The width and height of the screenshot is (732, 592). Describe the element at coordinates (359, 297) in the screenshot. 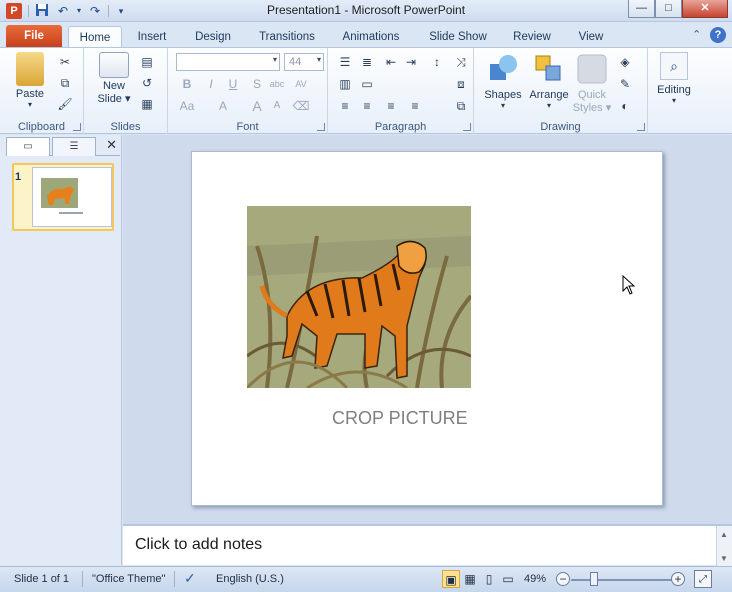

I see `tiger-picture` at that location.